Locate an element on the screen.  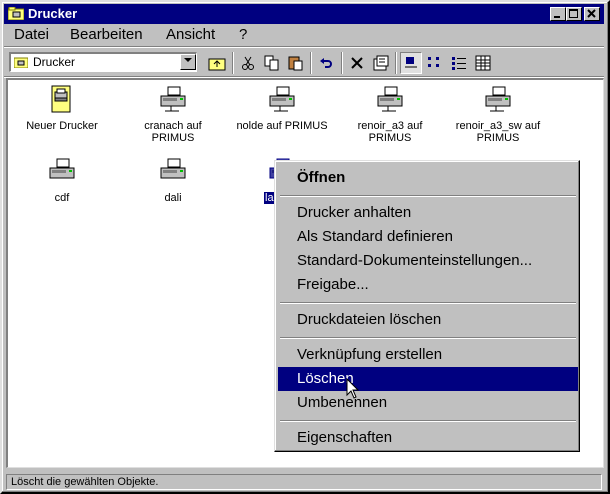
status-text: Löscht die gewählten Objekte. is located at coordinates (304, 482).